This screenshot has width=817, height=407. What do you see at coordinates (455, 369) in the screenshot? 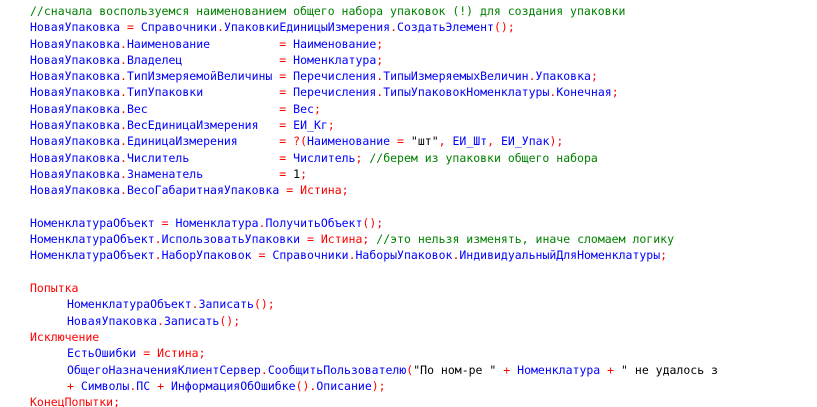
I see `code-token: "По ном-ре "` at bounding box center [455, 369].